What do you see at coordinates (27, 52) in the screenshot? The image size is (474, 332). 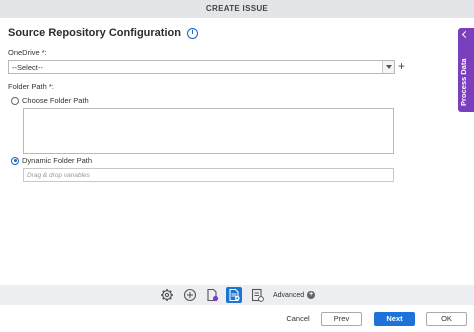 I see `onedrive-label: OneDrive *:` at bounding box center [27, 52].